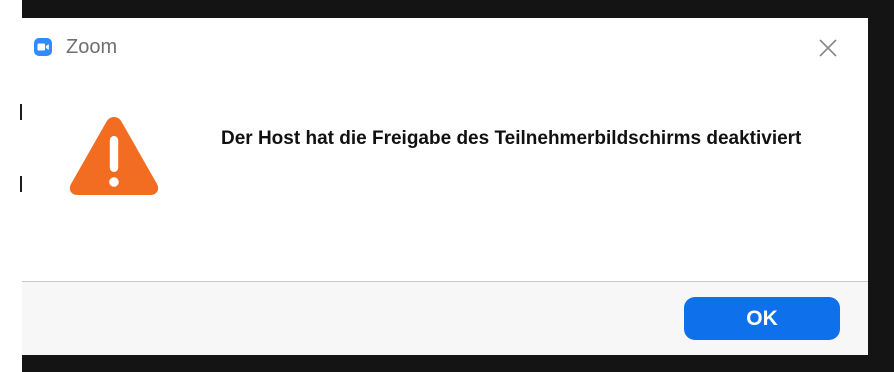 The height and width of the screenshot is (372, 894). I want to click on title-bar: Zoom, so click(445, 47).